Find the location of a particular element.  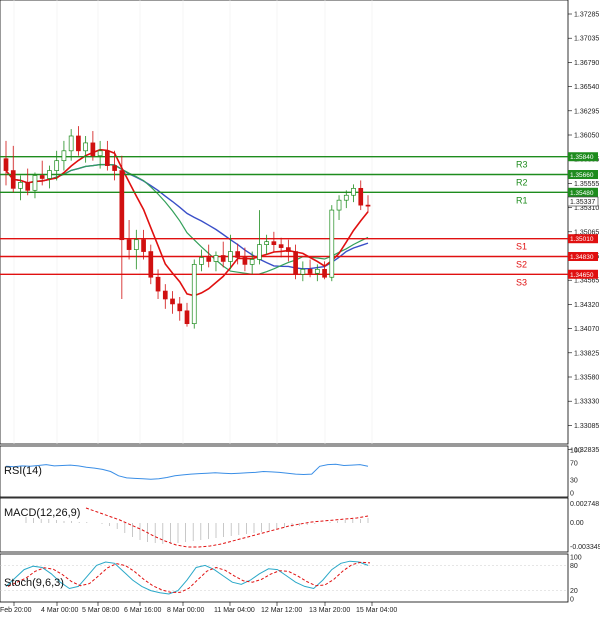

rsi-panel is located at coordinates (284, 471).